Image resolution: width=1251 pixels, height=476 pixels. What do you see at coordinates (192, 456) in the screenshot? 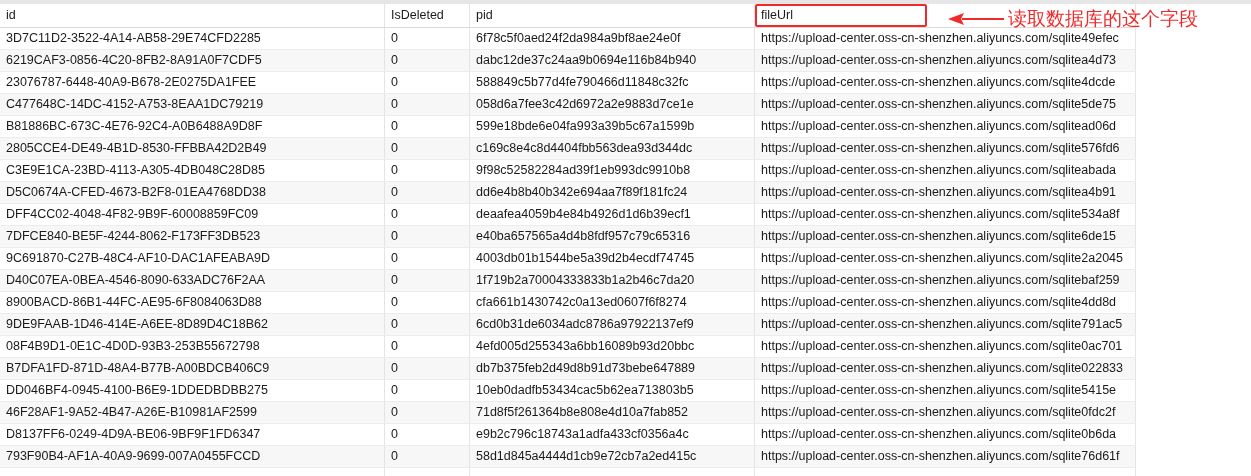
I see `table-cell: 793F90B4-AF1A-40A9-9699-007A0455FCCD` at bounding box center [192, 456].